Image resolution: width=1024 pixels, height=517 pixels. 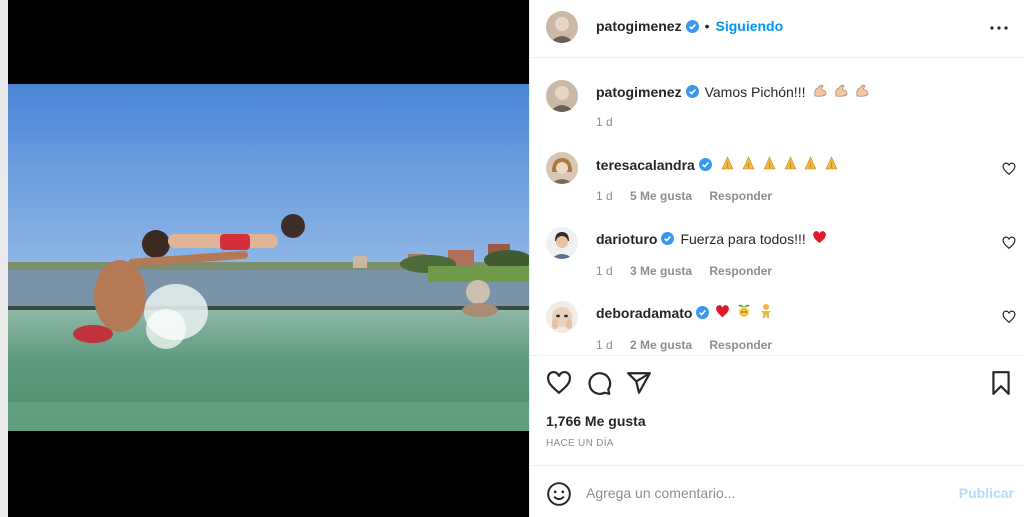 I want to click on comment-composer: Publicar, so click(x=777, y=491).